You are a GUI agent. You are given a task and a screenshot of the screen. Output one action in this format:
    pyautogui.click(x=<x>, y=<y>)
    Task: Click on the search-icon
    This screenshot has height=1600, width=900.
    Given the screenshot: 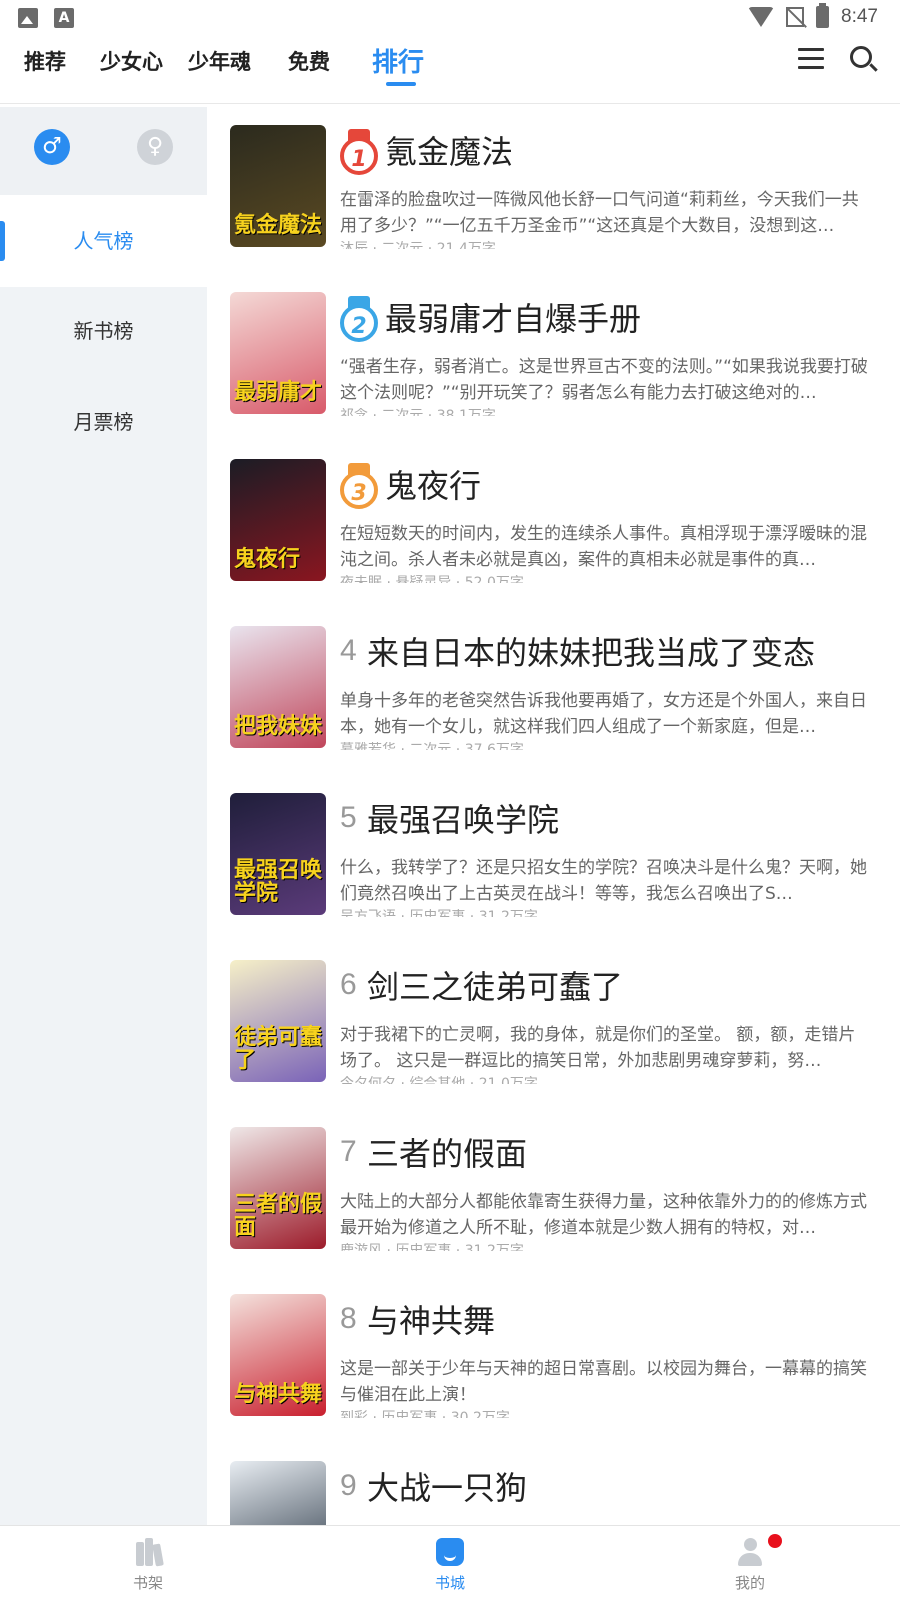 What is the action you would take?
    pyautogui.click(x=864, y=60)
    